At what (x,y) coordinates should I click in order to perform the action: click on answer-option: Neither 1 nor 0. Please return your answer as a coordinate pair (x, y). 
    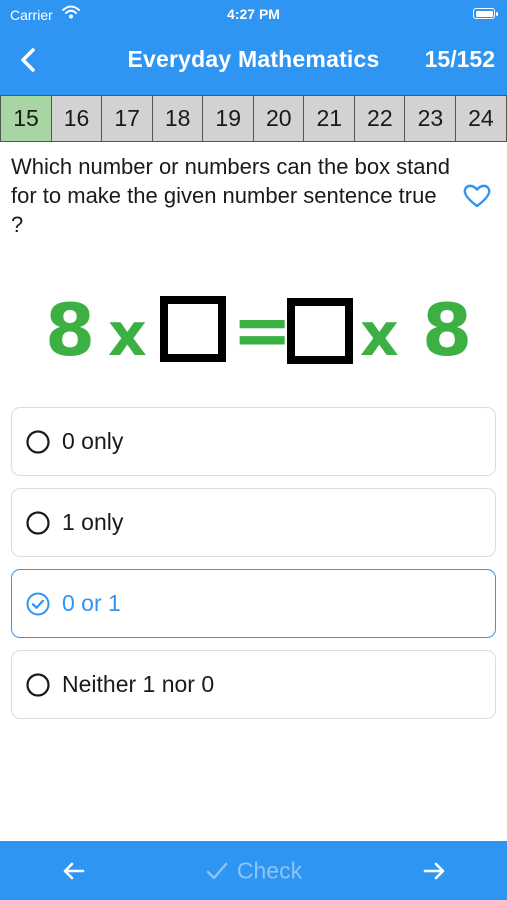
    Looking at the image, I should click on (253, 684).